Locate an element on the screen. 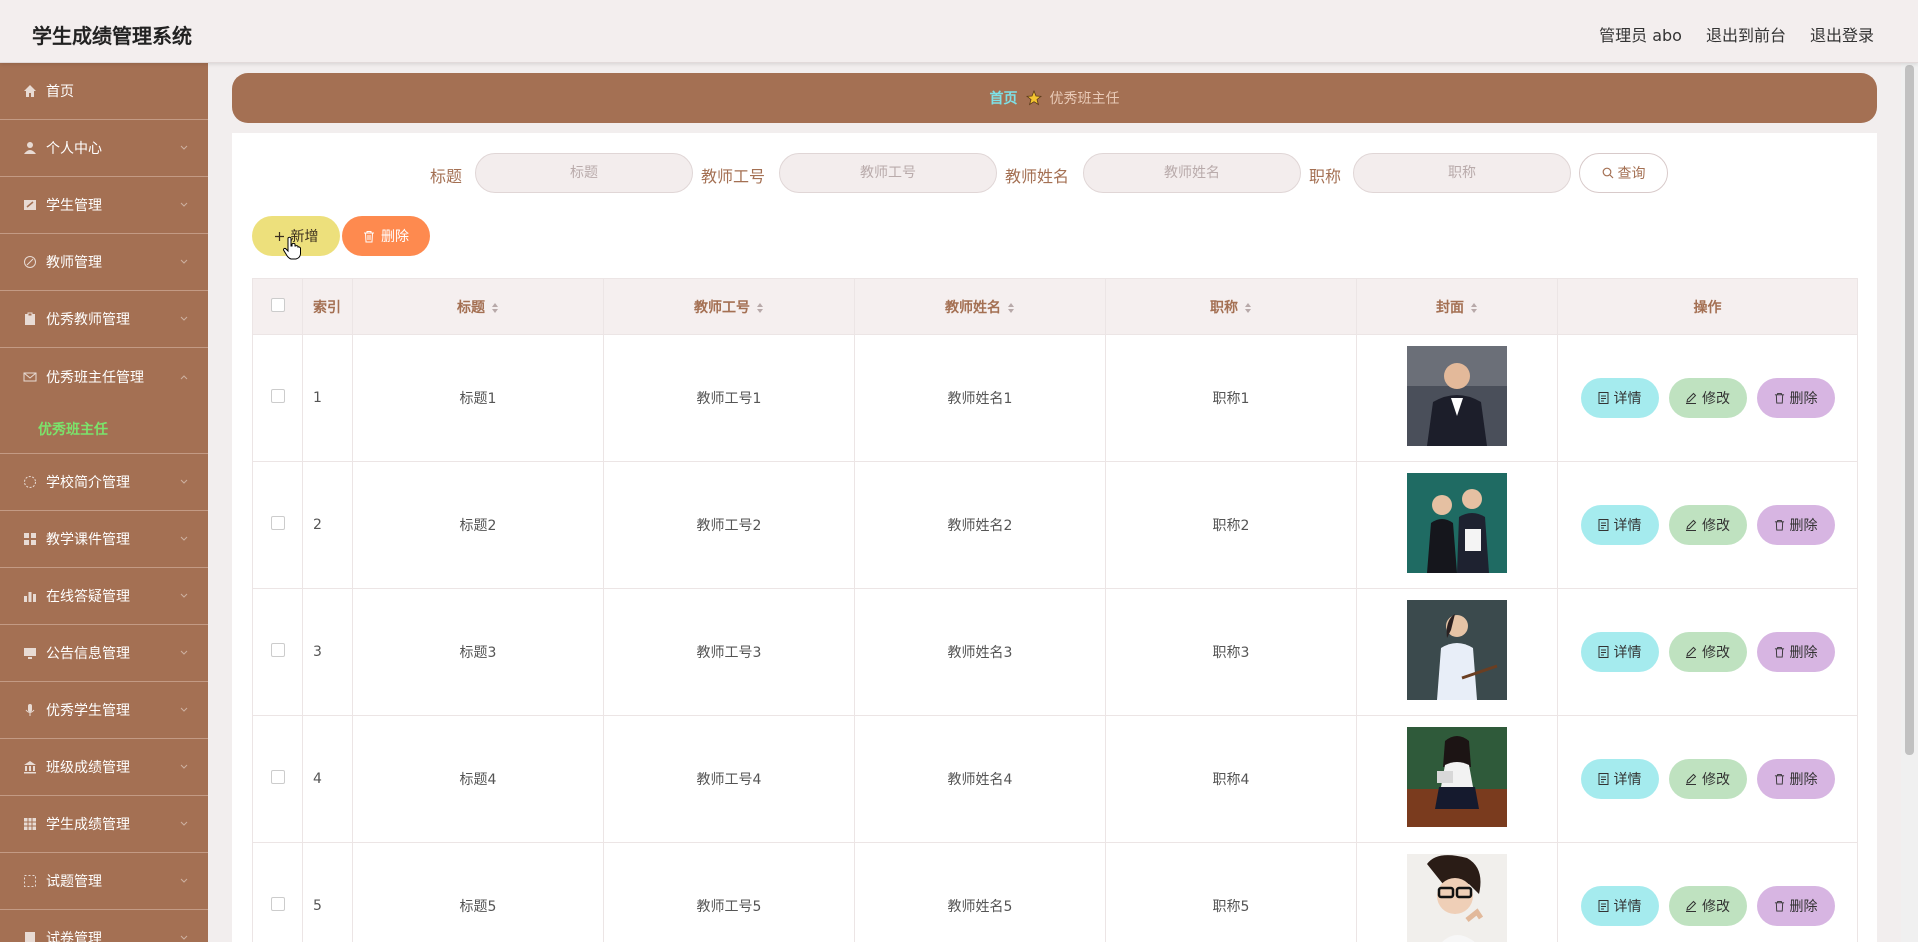 The width and height of the screenshot is (1918, 942). row-teacher-name: 教师姓名3 is located at coordinates (980, 652).